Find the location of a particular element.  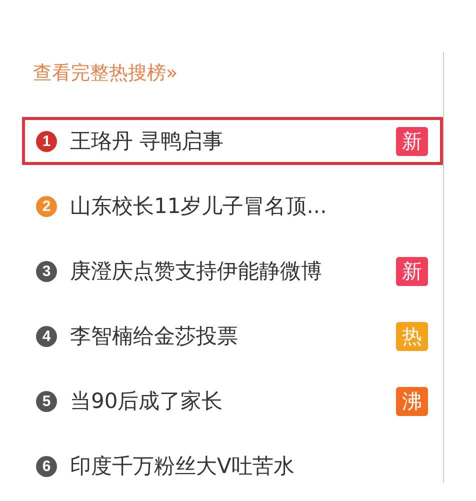

hot-search-title: 印度千万粉丝大V吐苦水 is located at coordinates (183, 466).